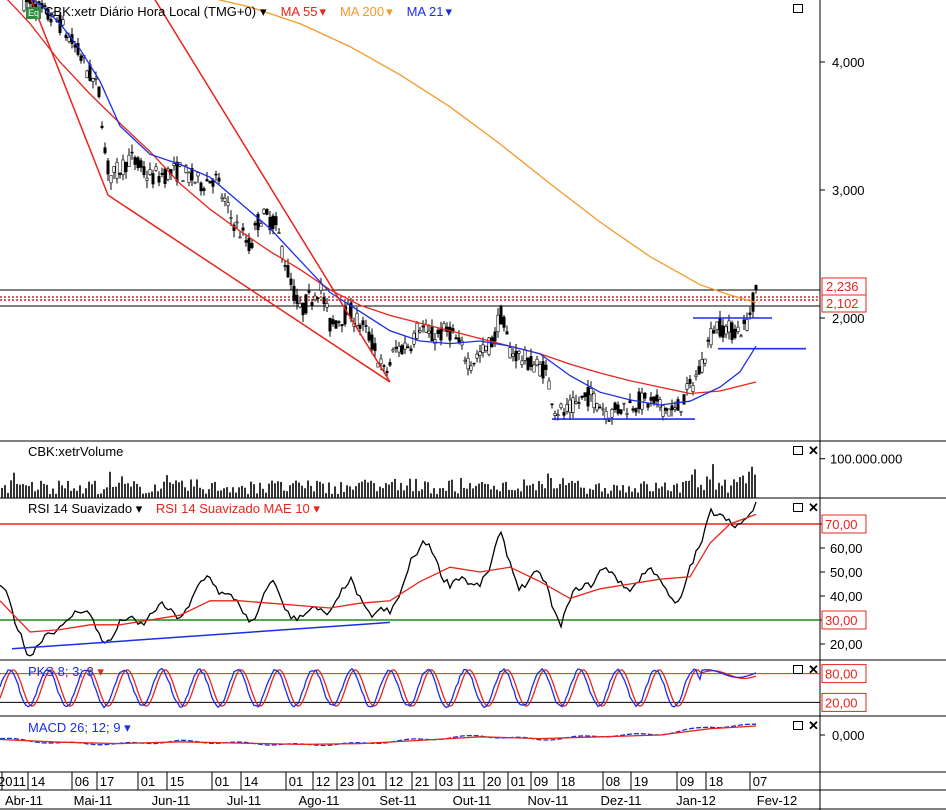  Describe the element at coordinates (316, 508) in the screenshot. I see `rsi-mae-dropdown-icon: ▾` at that location.